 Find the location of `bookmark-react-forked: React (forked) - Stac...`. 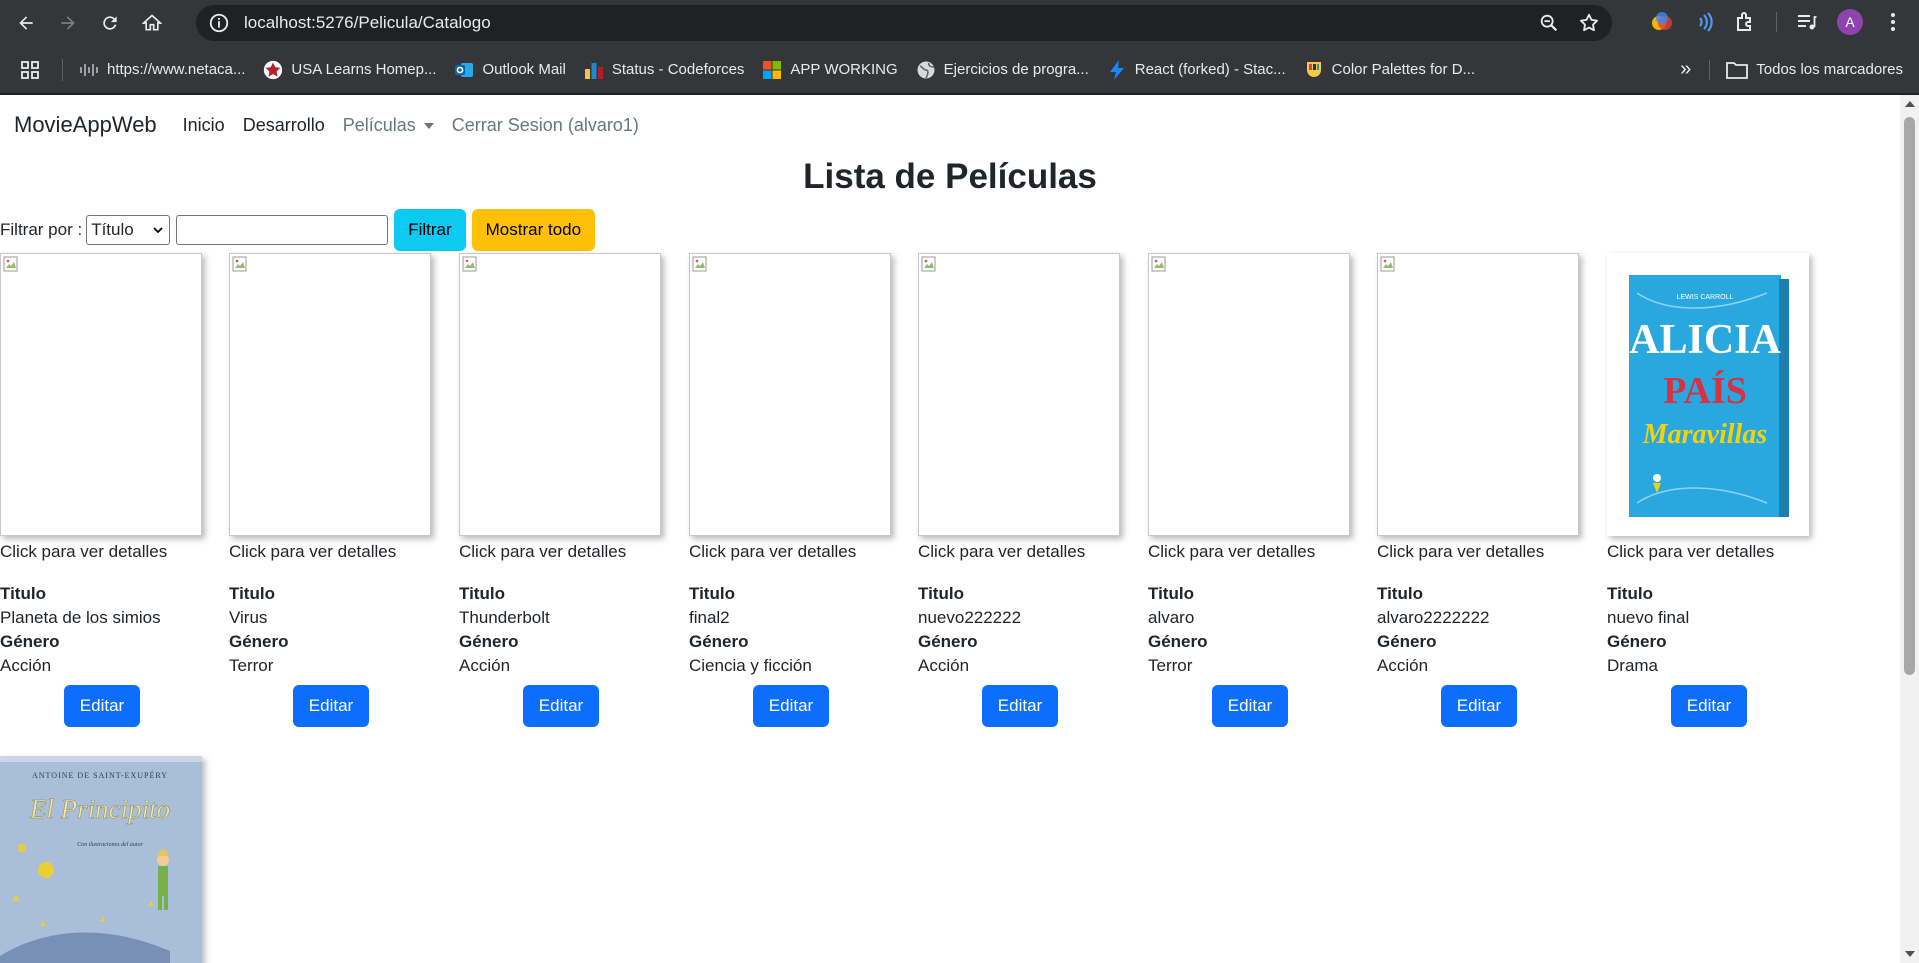

bookmark-react-forked: React (forked) - Stac... is located at coordinates (1196, 69).